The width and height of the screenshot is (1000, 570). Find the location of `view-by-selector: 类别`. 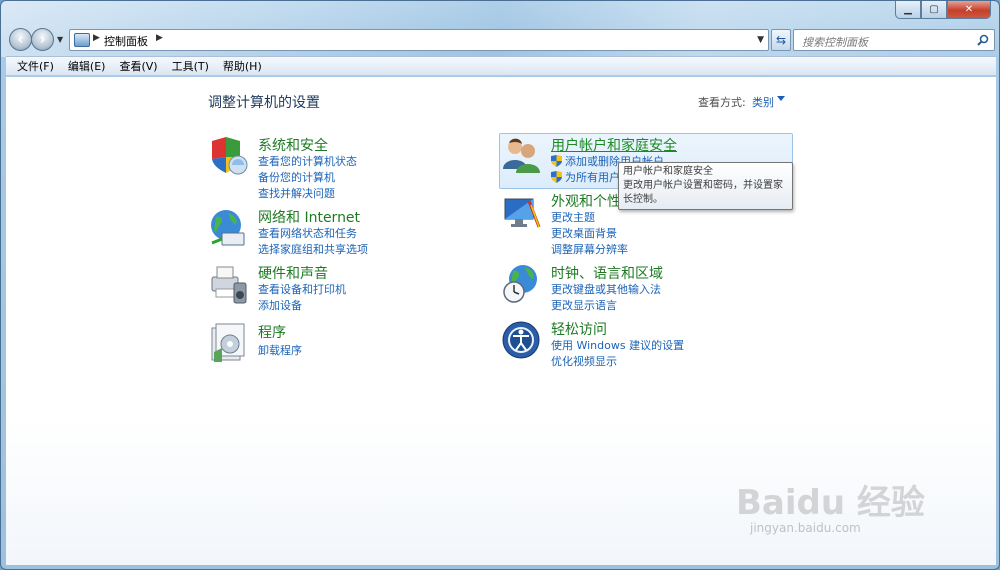

view-by-selector: 类别 is located at coordinates (763, 102).